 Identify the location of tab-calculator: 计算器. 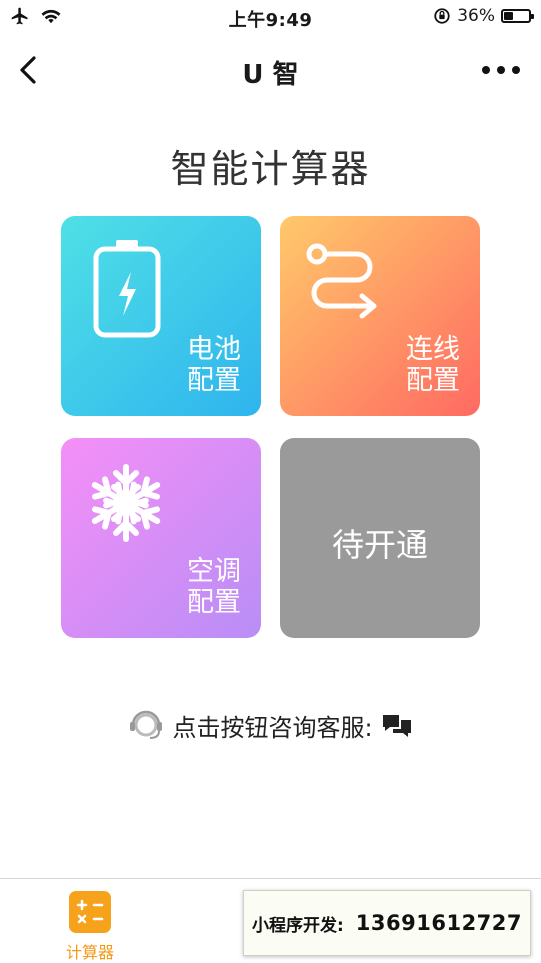
(90, 920).